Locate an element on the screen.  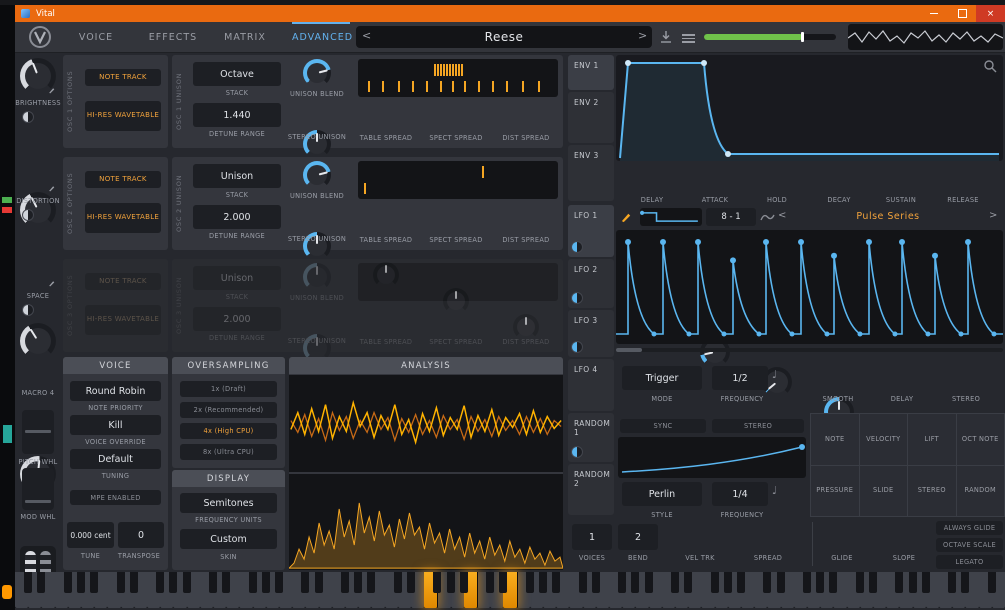
space-knob is located at coordinates (38, 341).